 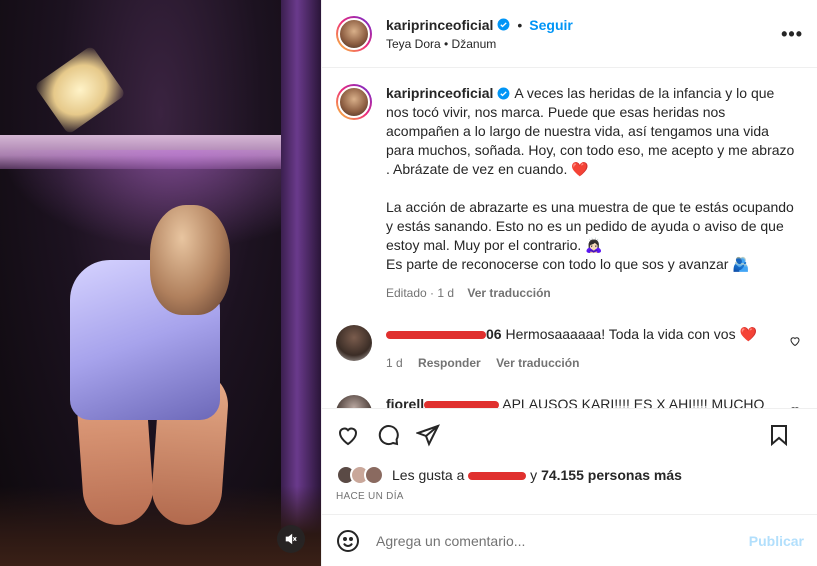 I want to click on commenter-username: 06, so click(x=444, y=334).